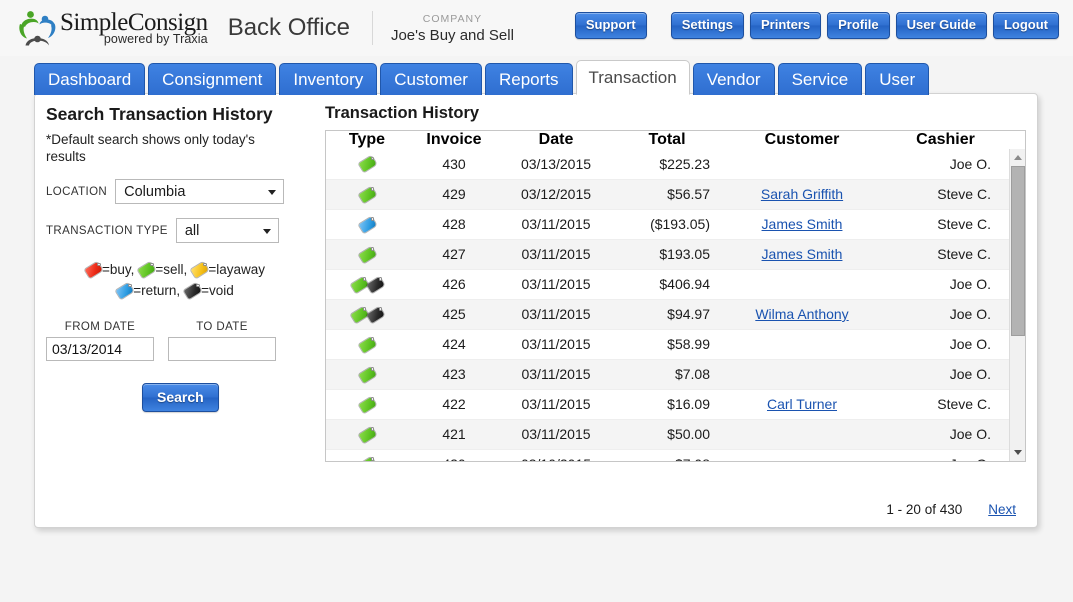 This screenshot has height=602, width=1073. I want to click on scrollbar-thumb, so click(1018, 251).